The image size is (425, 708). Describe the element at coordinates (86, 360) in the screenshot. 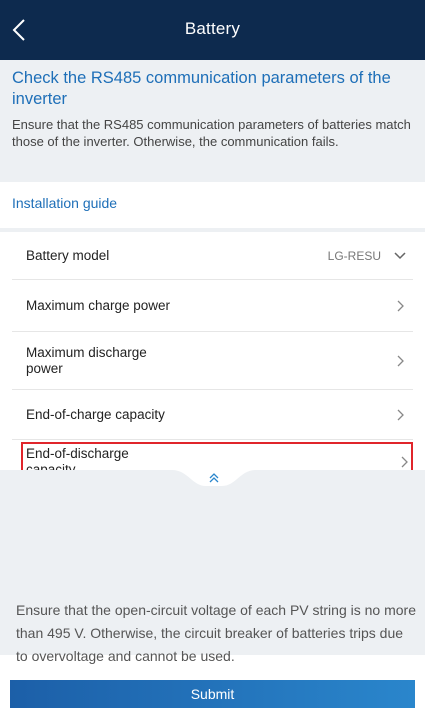

I see `row-label: Maximum discharge power` at that location.